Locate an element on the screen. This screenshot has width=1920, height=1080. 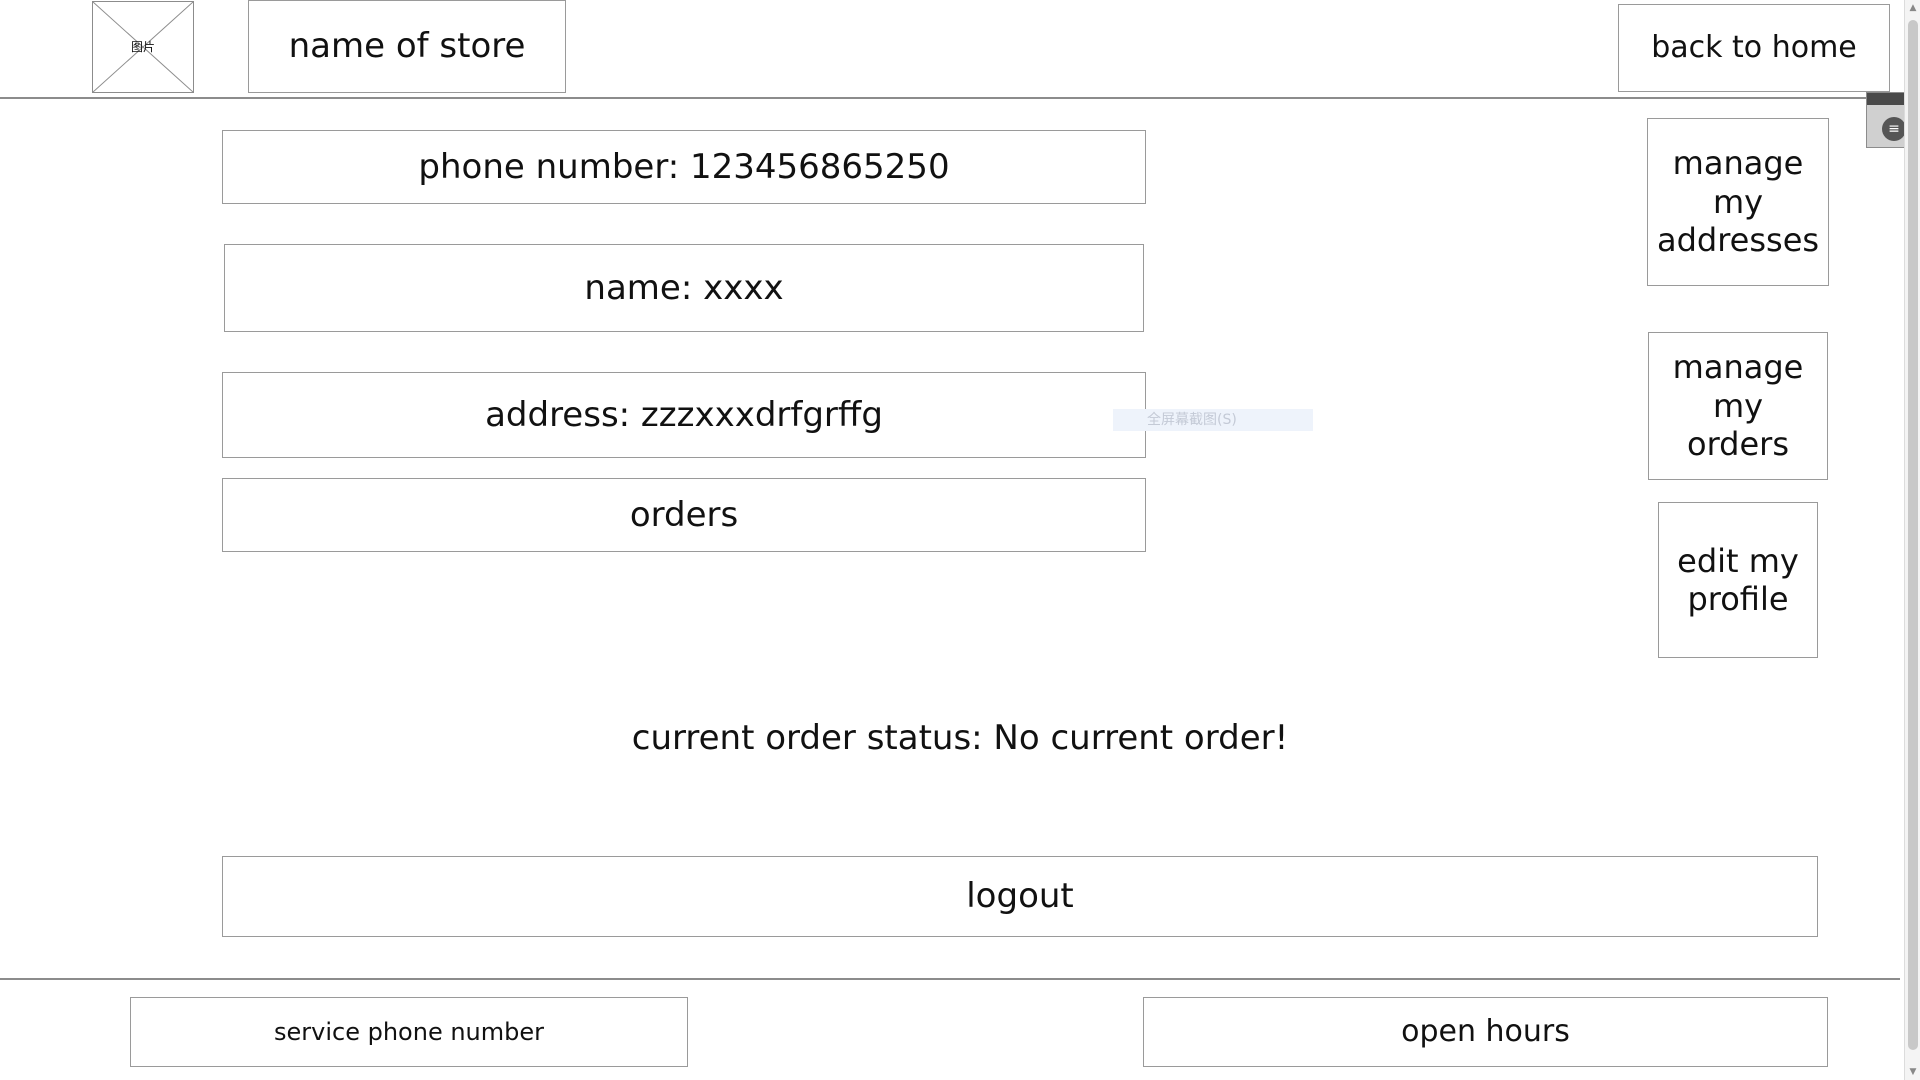
vertical-scrollbar: ▲ ▼ is located at coordinates (1912, 540).